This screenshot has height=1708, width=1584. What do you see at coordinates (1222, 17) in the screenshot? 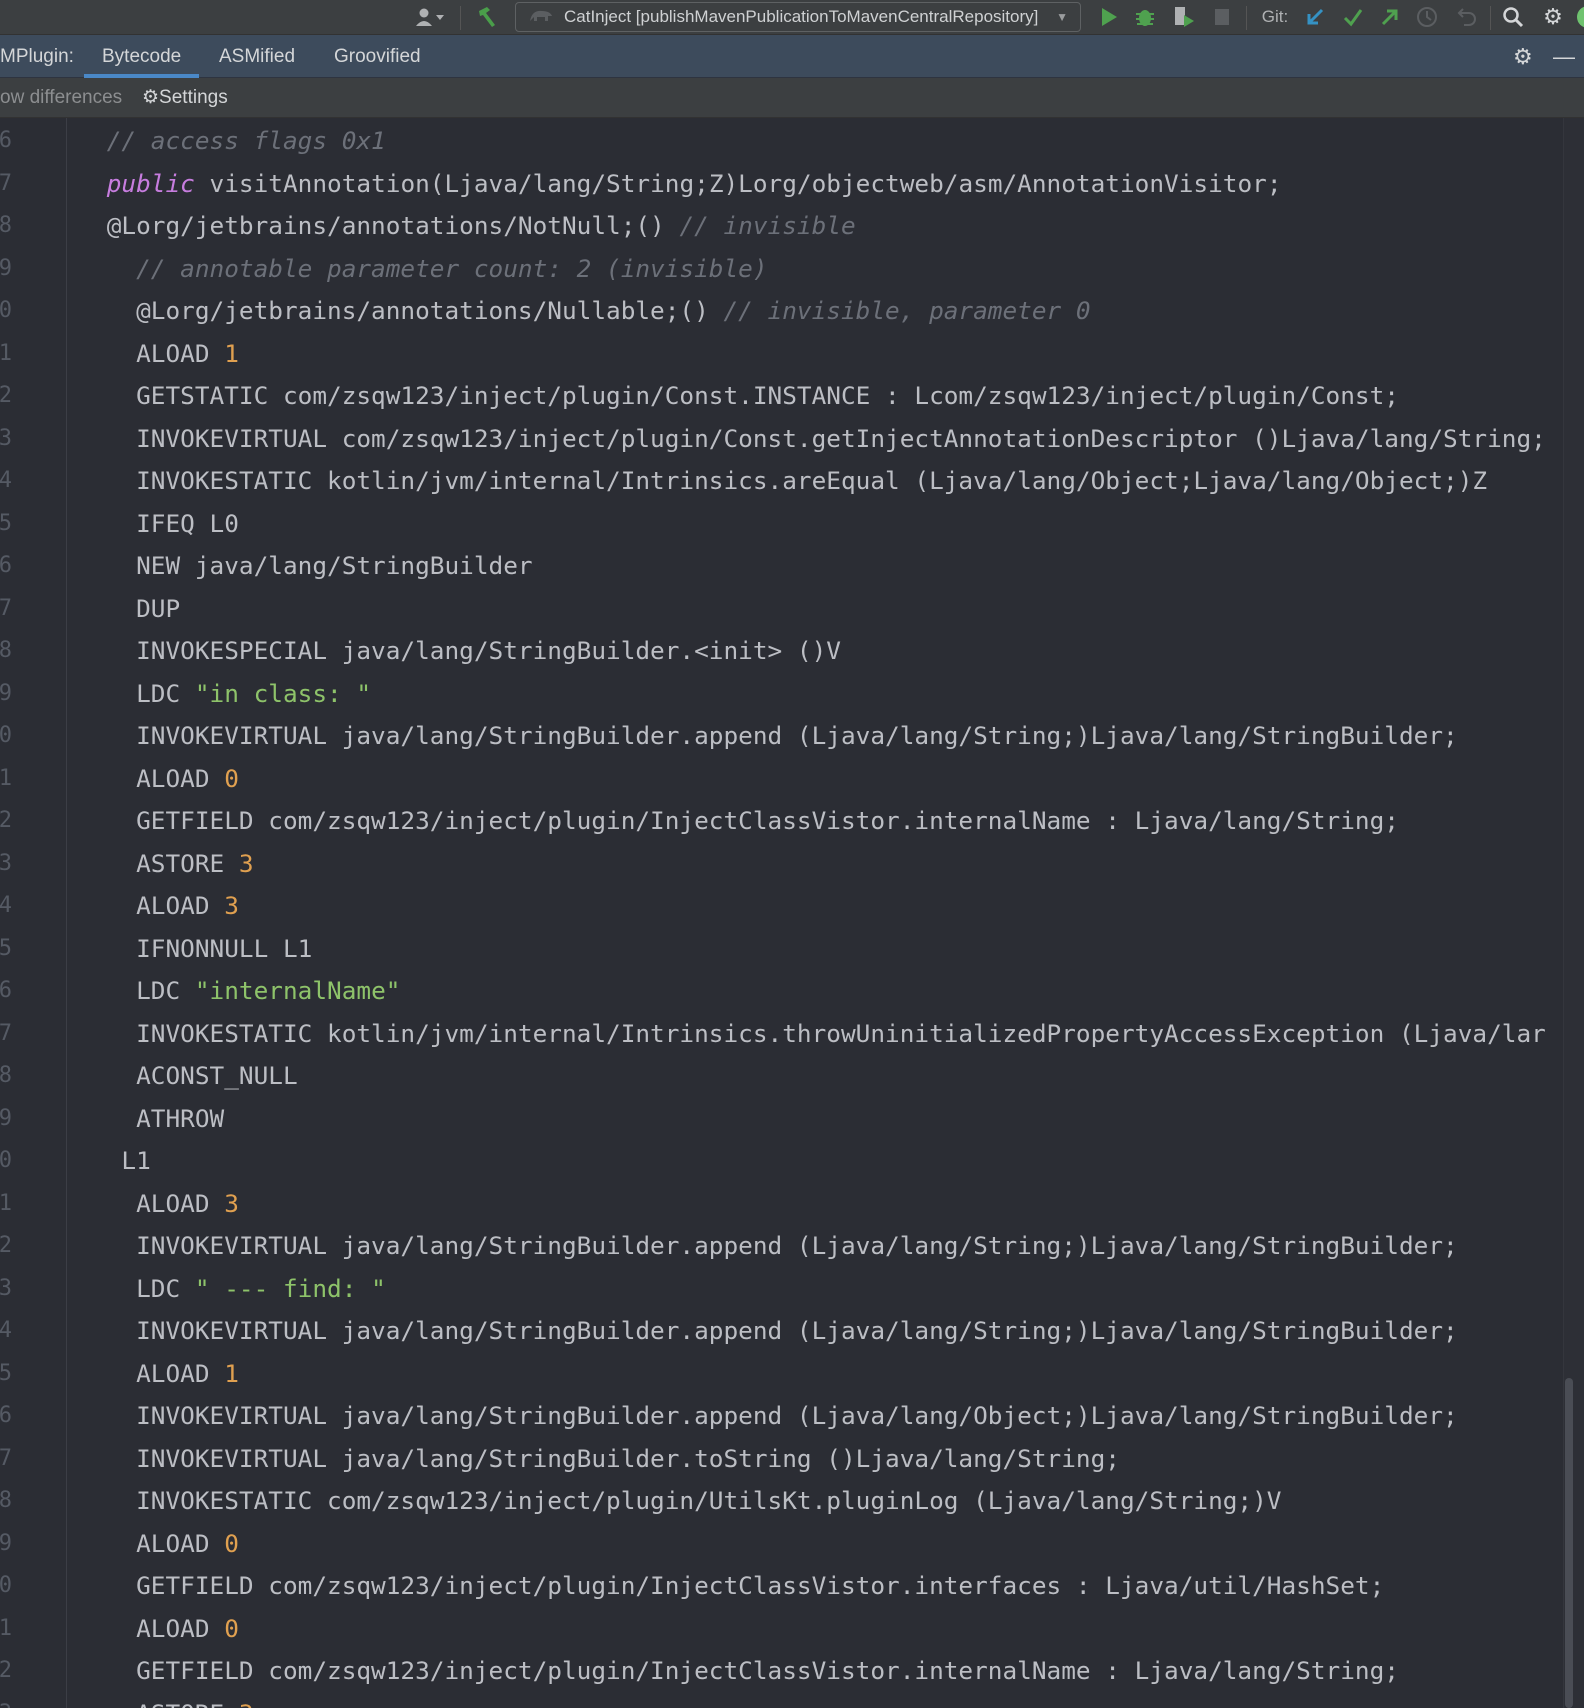
I see `stop-icon` at bounding box center [1222, 17].